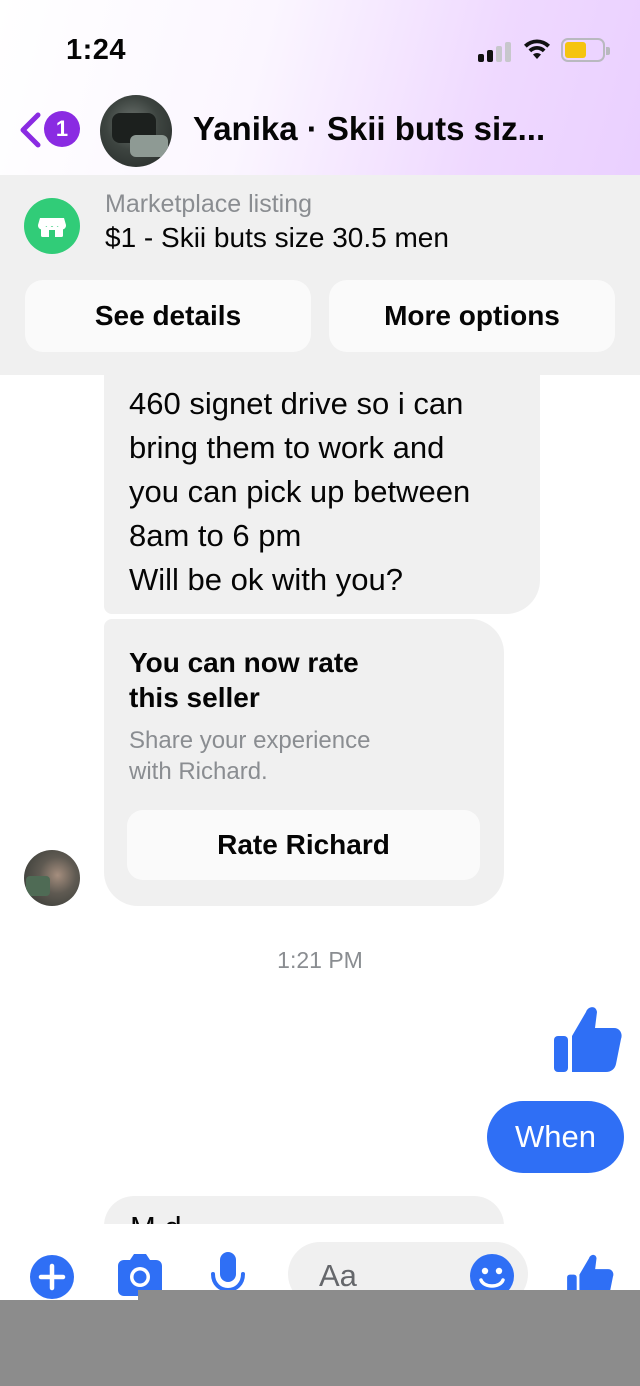 This screenshot has width=640, height=1386. Describe the element at coordinates (320, 1343) in the screenshot. I see `bottom-overlay` at that location.